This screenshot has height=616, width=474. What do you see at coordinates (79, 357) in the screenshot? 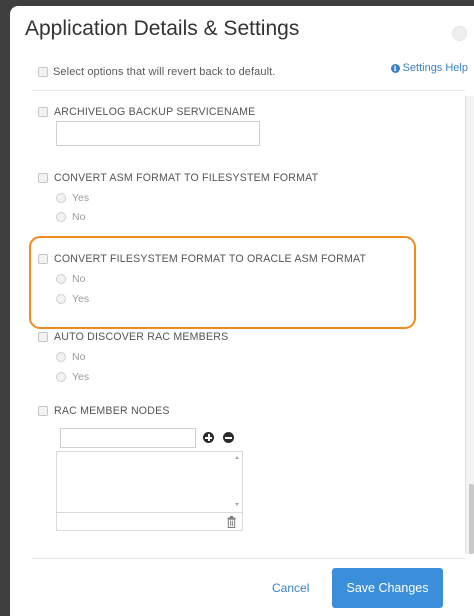
I see `auto-discover-no-label: No` at bounding box center [79, 357].